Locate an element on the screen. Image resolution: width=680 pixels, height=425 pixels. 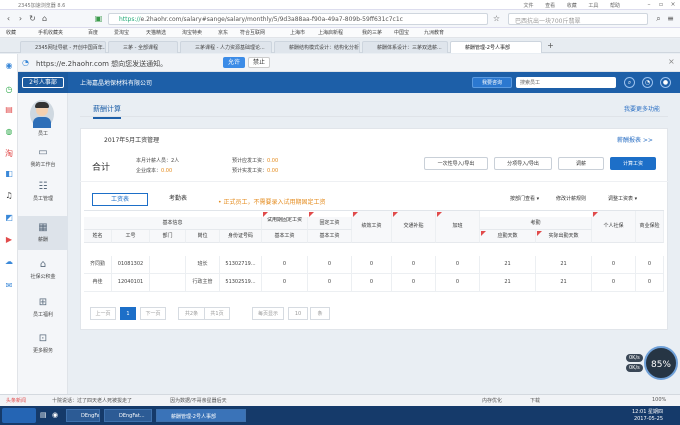
app-icon: ◩ is located at coordinates (9, 218).